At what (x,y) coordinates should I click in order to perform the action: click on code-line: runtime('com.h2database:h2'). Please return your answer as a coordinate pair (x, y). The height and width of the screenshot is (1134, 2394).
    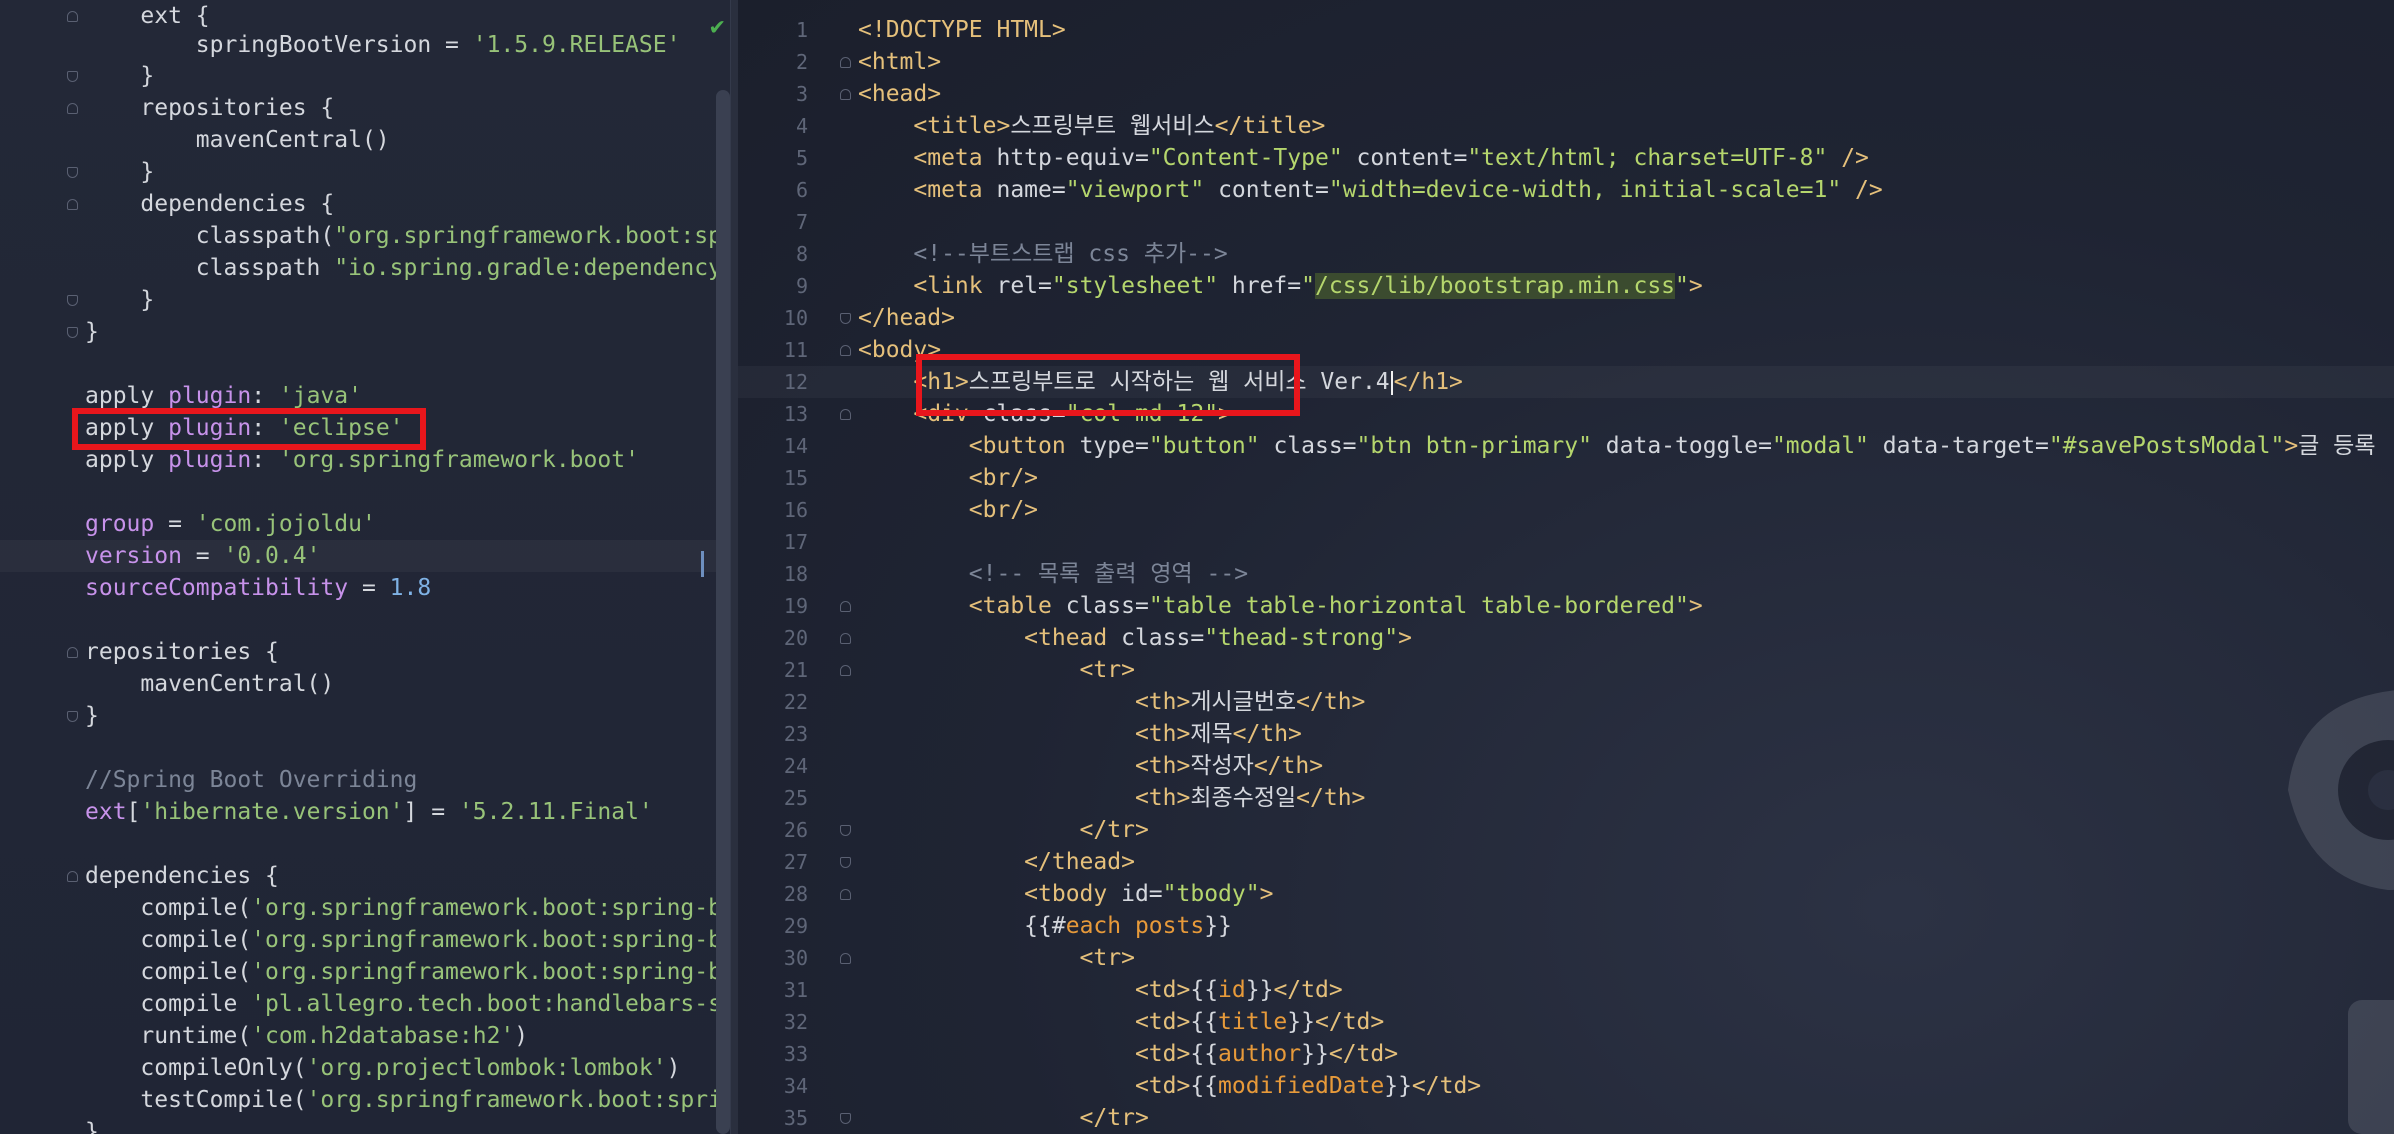
    Looking at the image, I should click on (369, 1036).